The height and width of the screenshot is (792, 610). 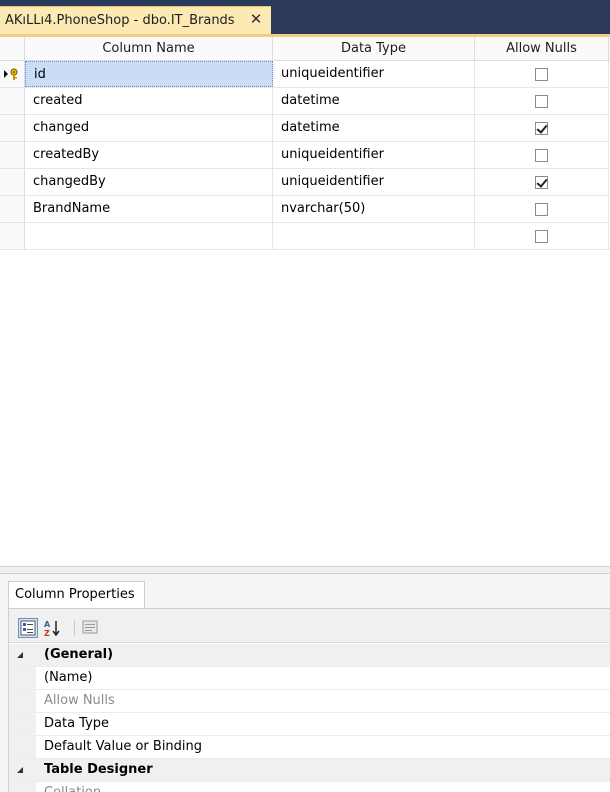 I want to click on property-row: Allow Nulls, so click(x=309, y=701).